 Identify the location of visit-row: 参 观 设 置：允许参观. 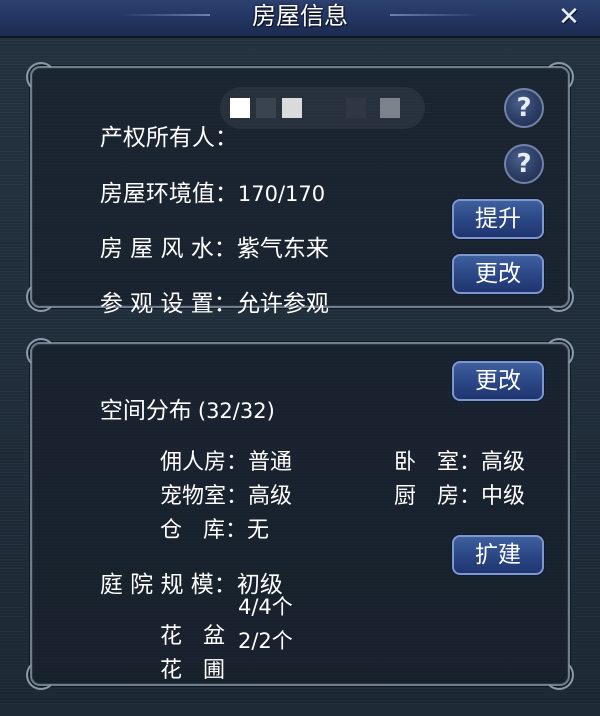
(192, 304).